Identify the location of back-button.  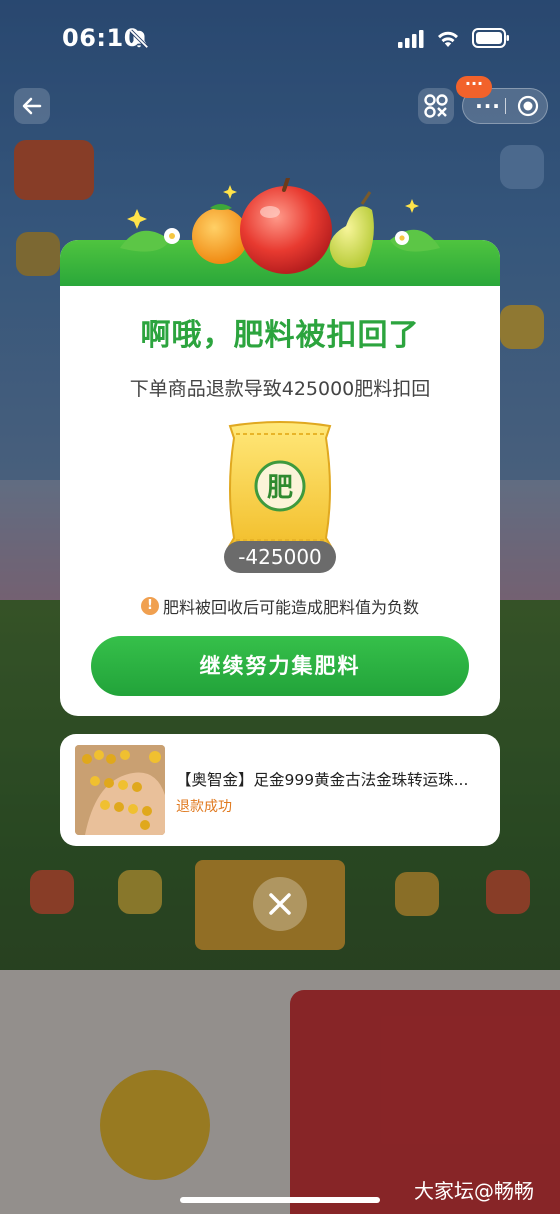
(32, 106).